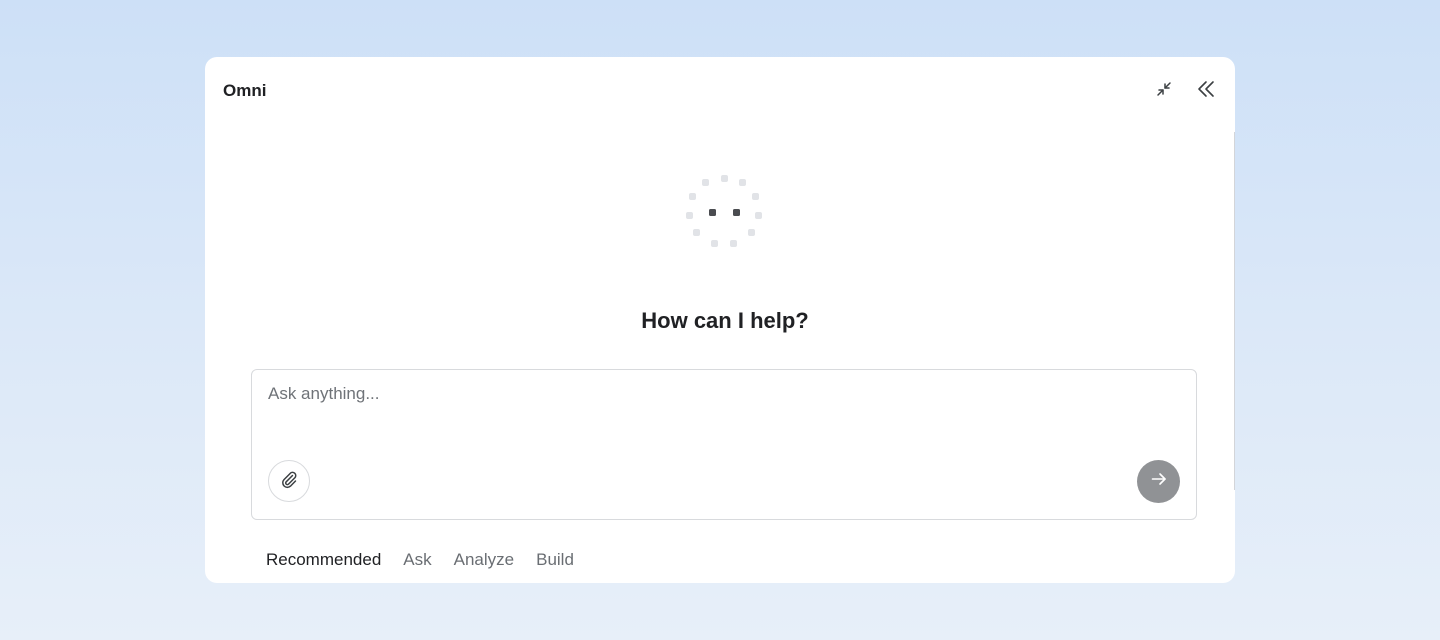  I want to click on tab-ask: Ask, so click(417, 560).